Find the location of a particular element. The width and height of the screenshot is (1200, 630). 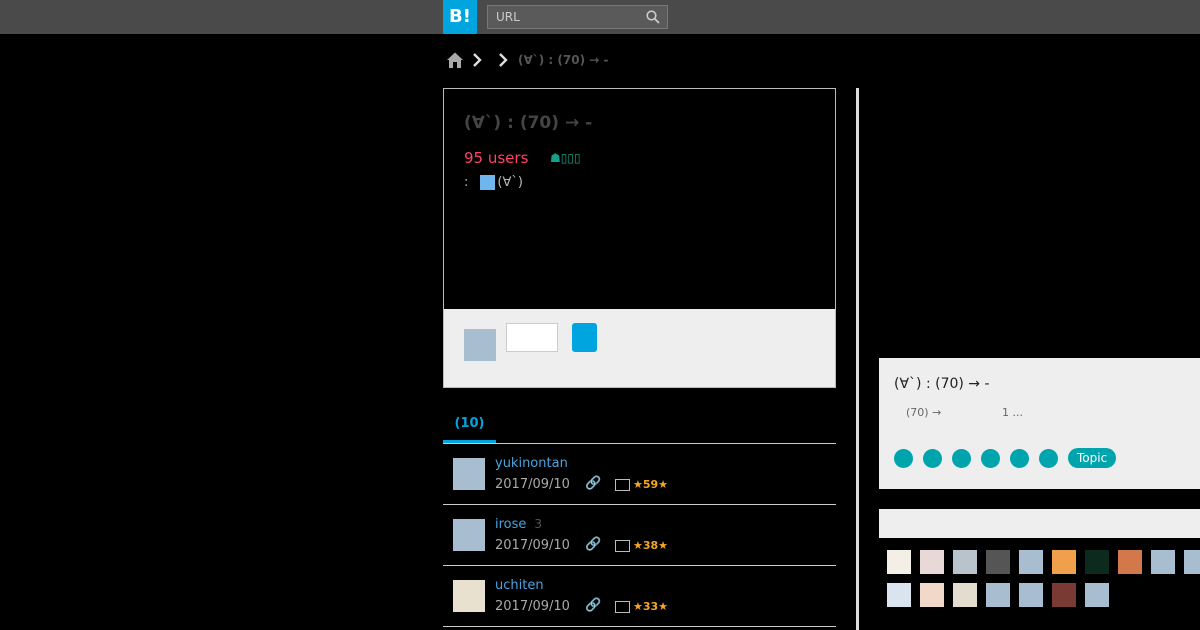

related-title: (∀`) : (70) → - is located at coordinates (942, 384).